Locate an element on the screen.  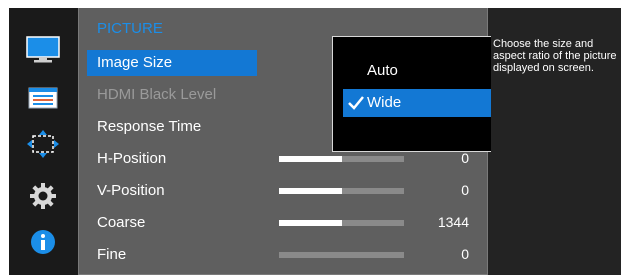
category-icon-bar is located at coordinates (43, 141).